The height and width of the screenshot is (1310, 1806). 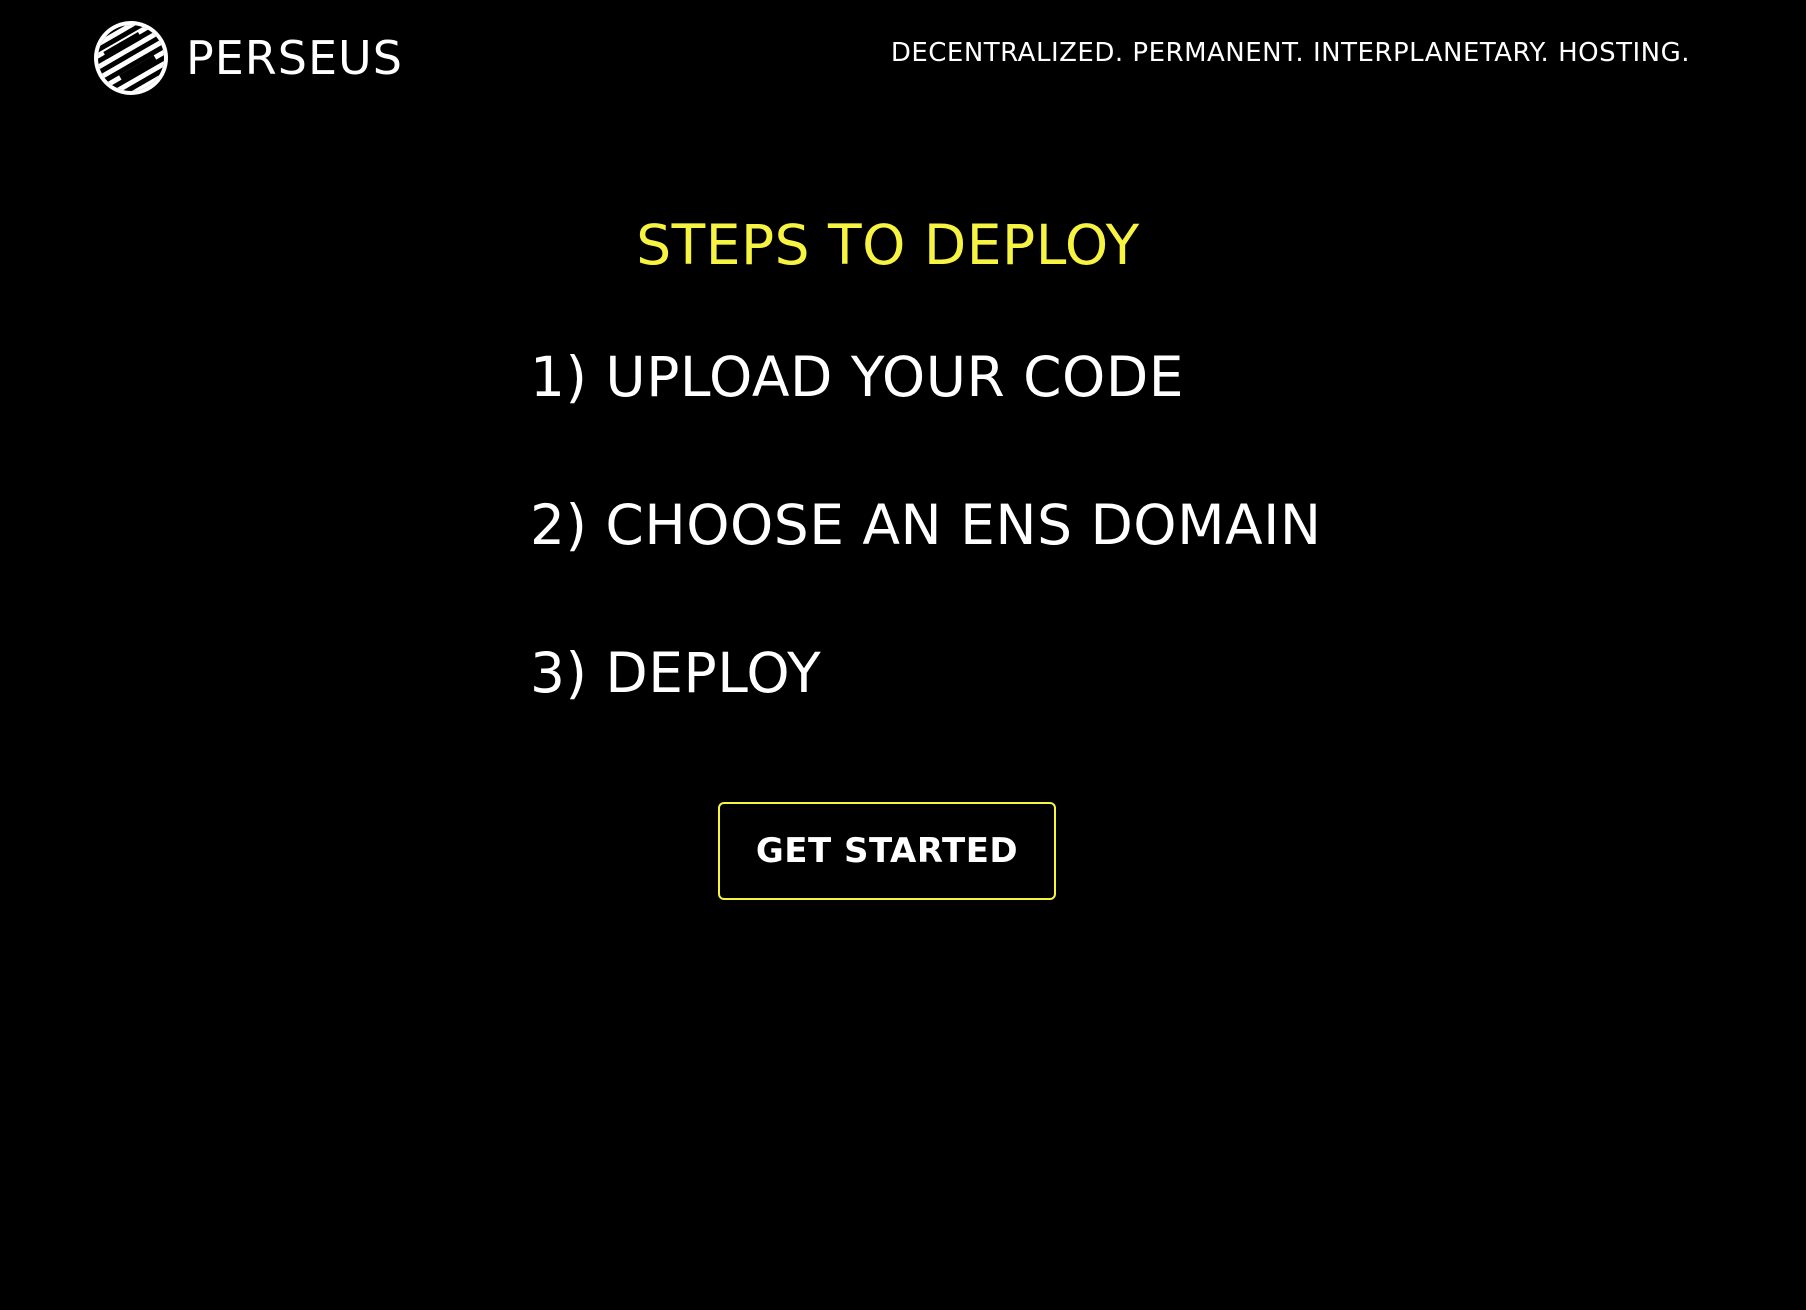 I want to click on get-started-button: GET STARTED, so click(x=887, y=851).